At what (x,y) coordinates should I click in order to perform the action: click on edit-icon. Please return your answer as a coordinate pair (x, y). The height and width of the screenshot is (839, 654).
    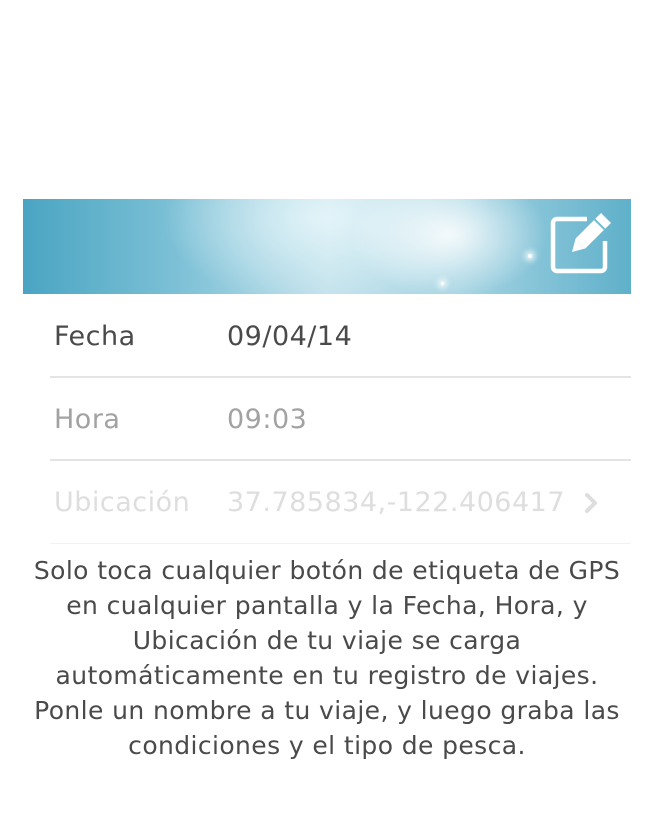
    Looking at the image, I should click on (580, 243).